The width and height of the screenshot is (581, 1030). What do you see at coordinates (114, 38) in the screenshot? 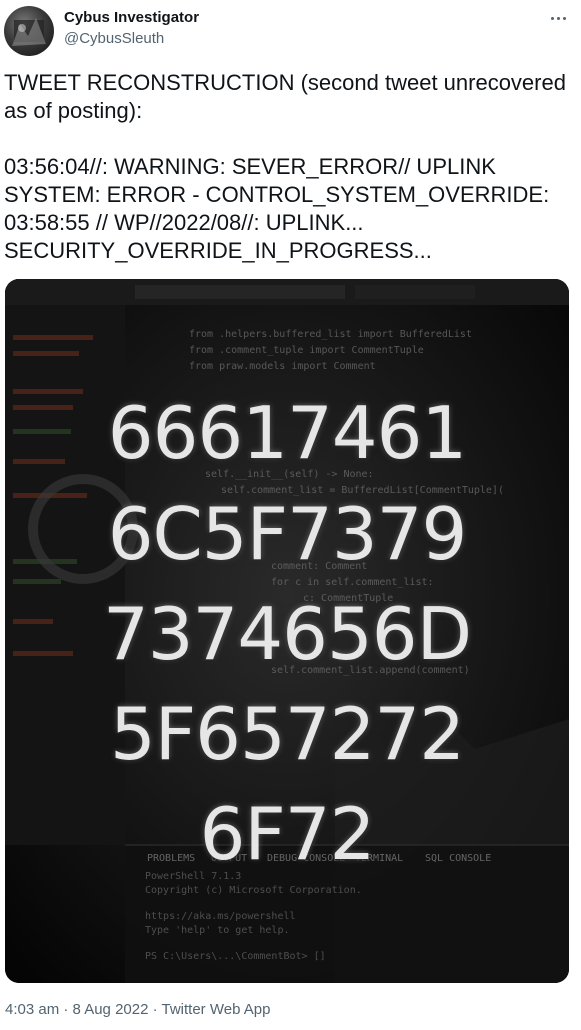
I see `author-handle: @CybusSleuth` at bounding box center [114, 38].